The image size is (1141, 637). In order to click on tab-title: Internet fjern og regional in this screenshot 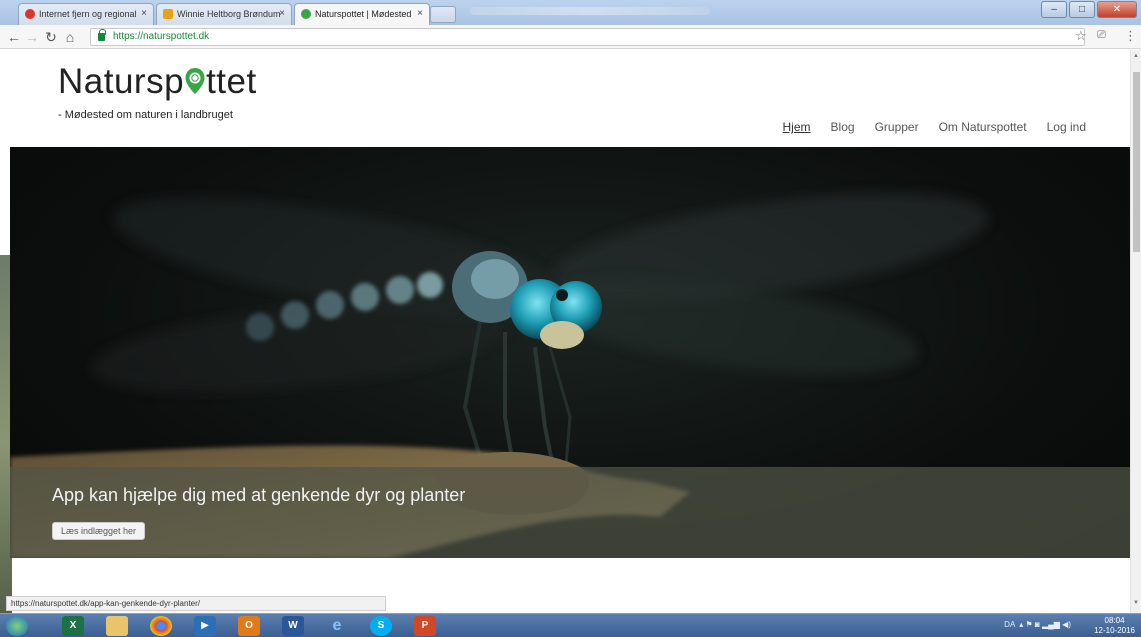, I will do `click(88, 14)`.